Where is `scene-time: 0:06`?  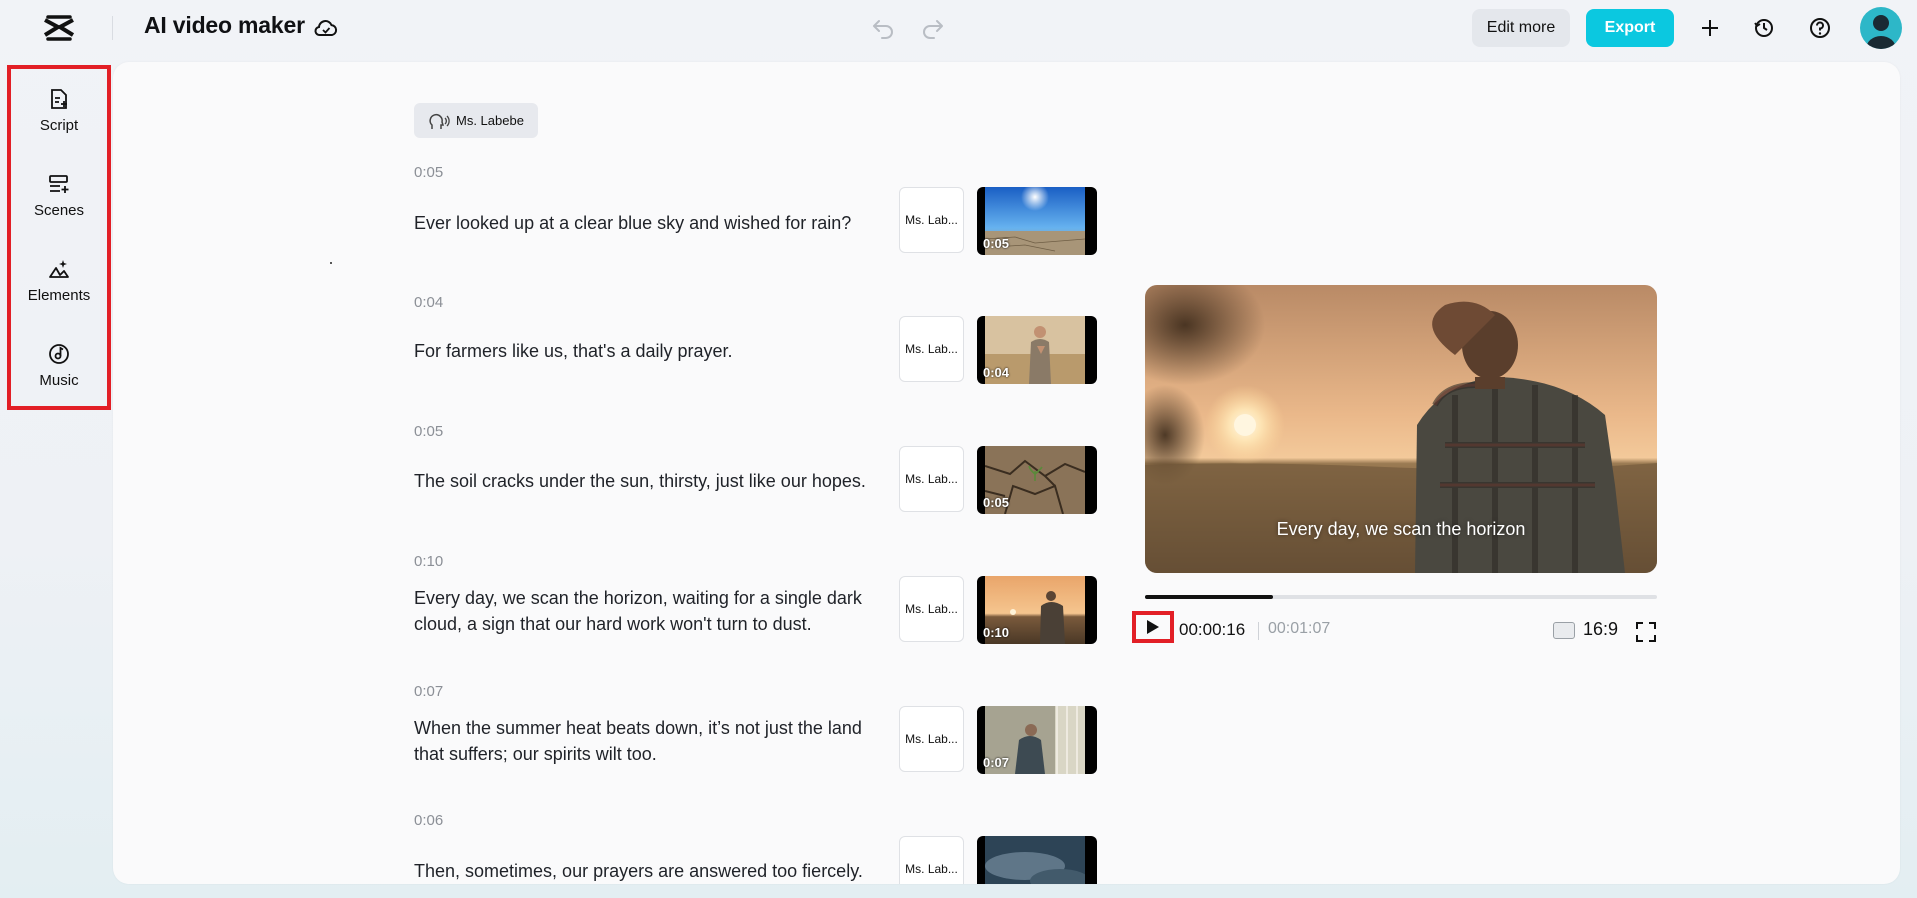 scene-time: 0:06 is located at coordinates (429, 820).